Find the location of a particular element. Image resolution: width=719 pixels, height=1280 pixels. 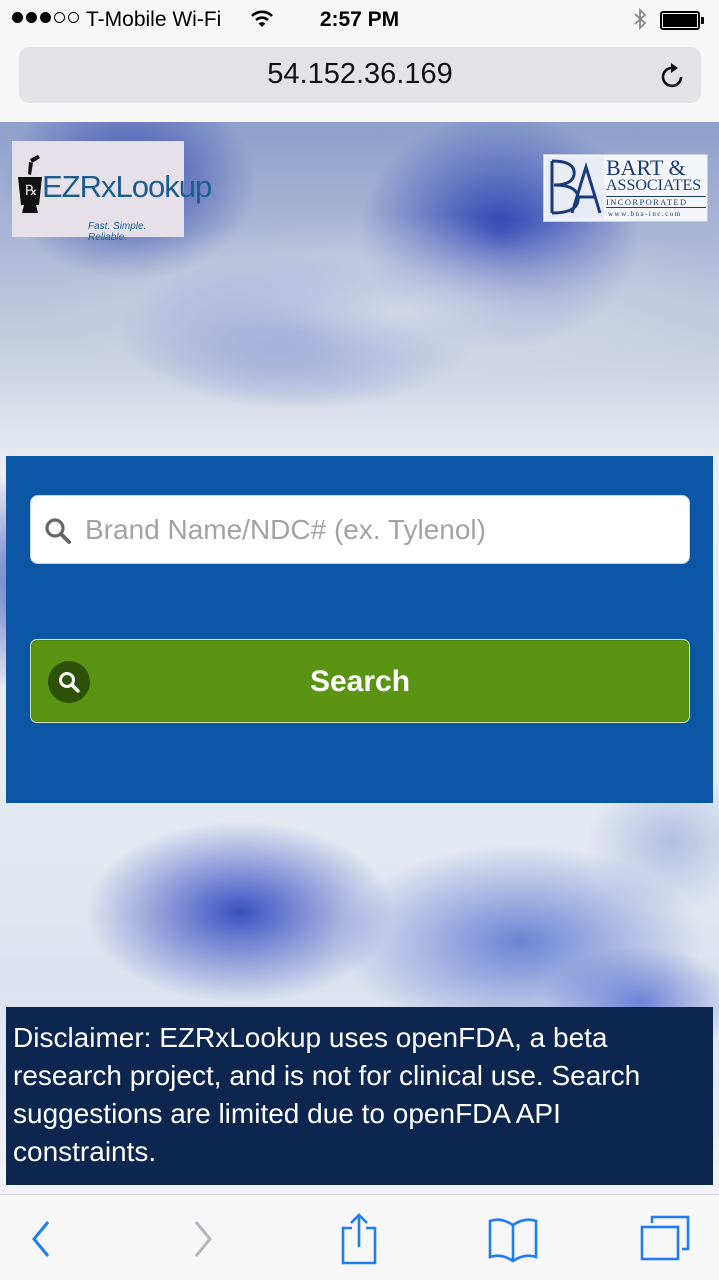

ezrxlookup-wordmark: EZRxLookup is located at coordinates (127, 186).